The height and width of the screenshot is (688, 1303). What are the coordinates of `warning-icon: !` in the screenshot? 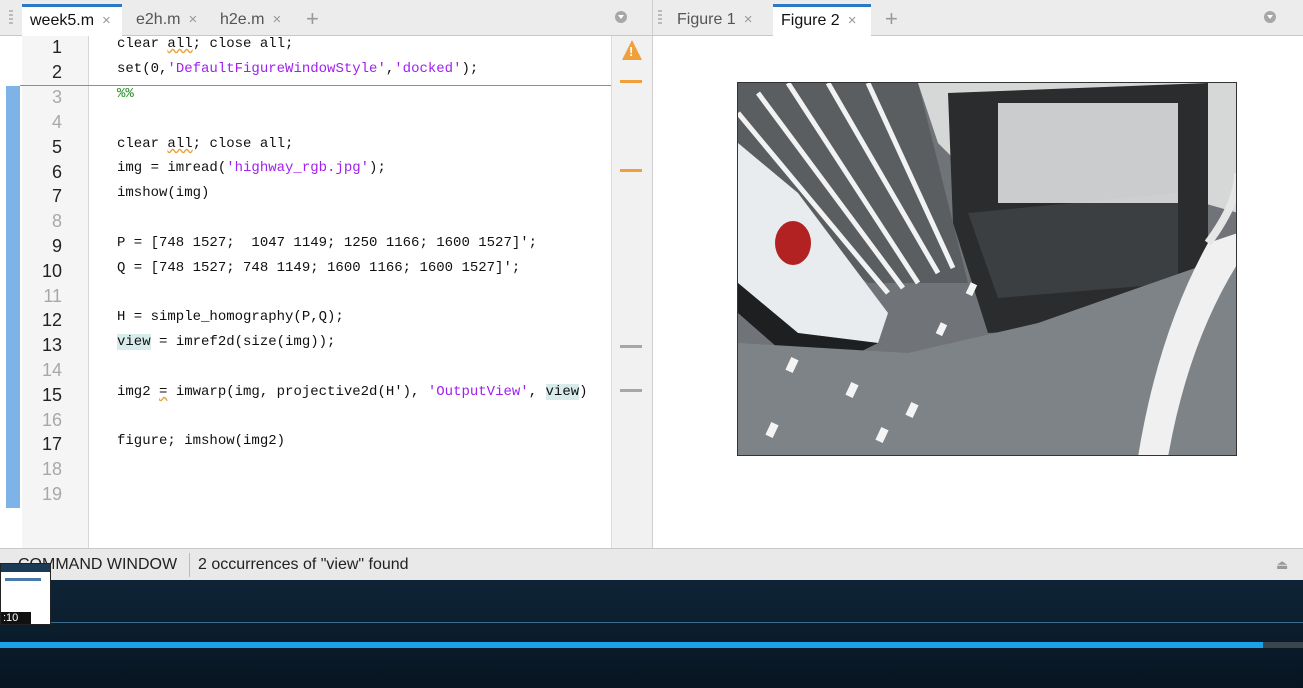 It's located at (632, 50).